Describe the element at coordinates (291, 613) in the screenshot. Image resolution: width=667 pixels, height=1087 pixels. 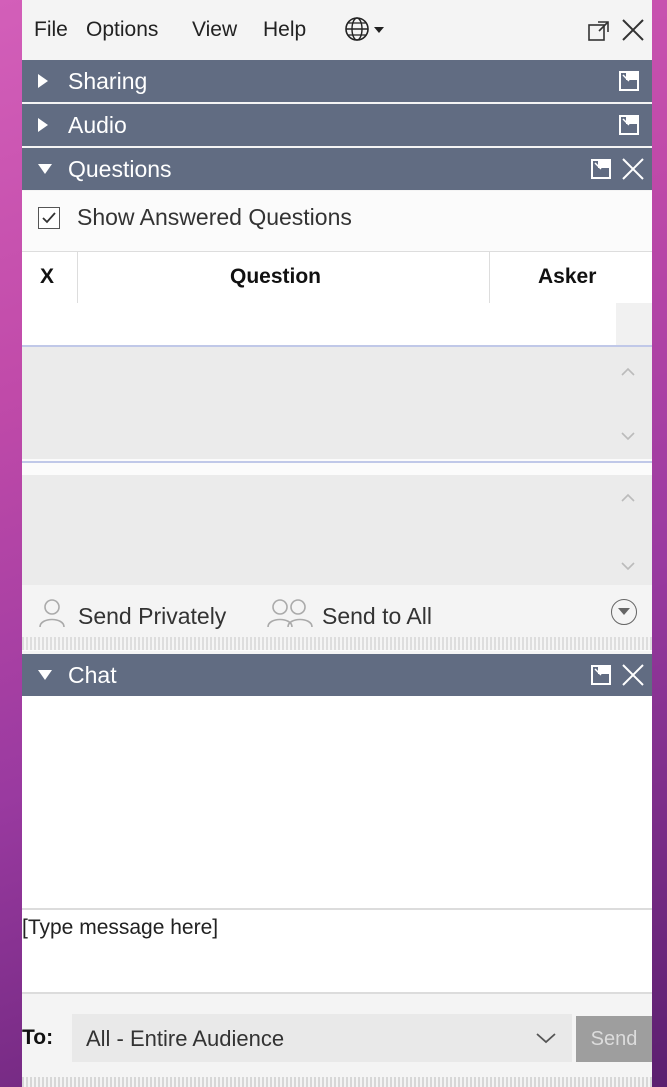
I see `group-users-icon` at that location.